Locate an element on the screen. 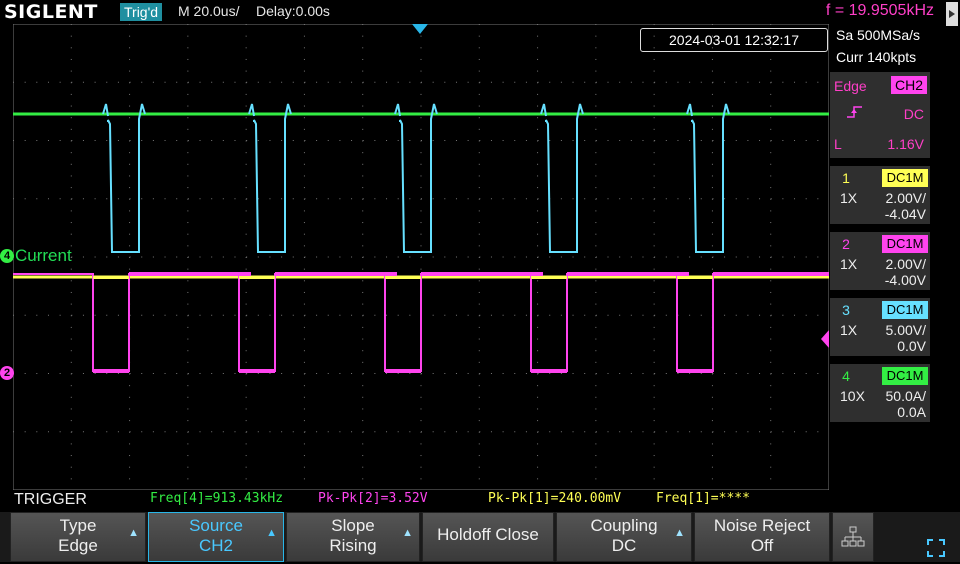 This screenshot has height=564, width=960. trigger-info-panel: Edge CH2 DC L 1.16V is located at coordinates (880, 115).